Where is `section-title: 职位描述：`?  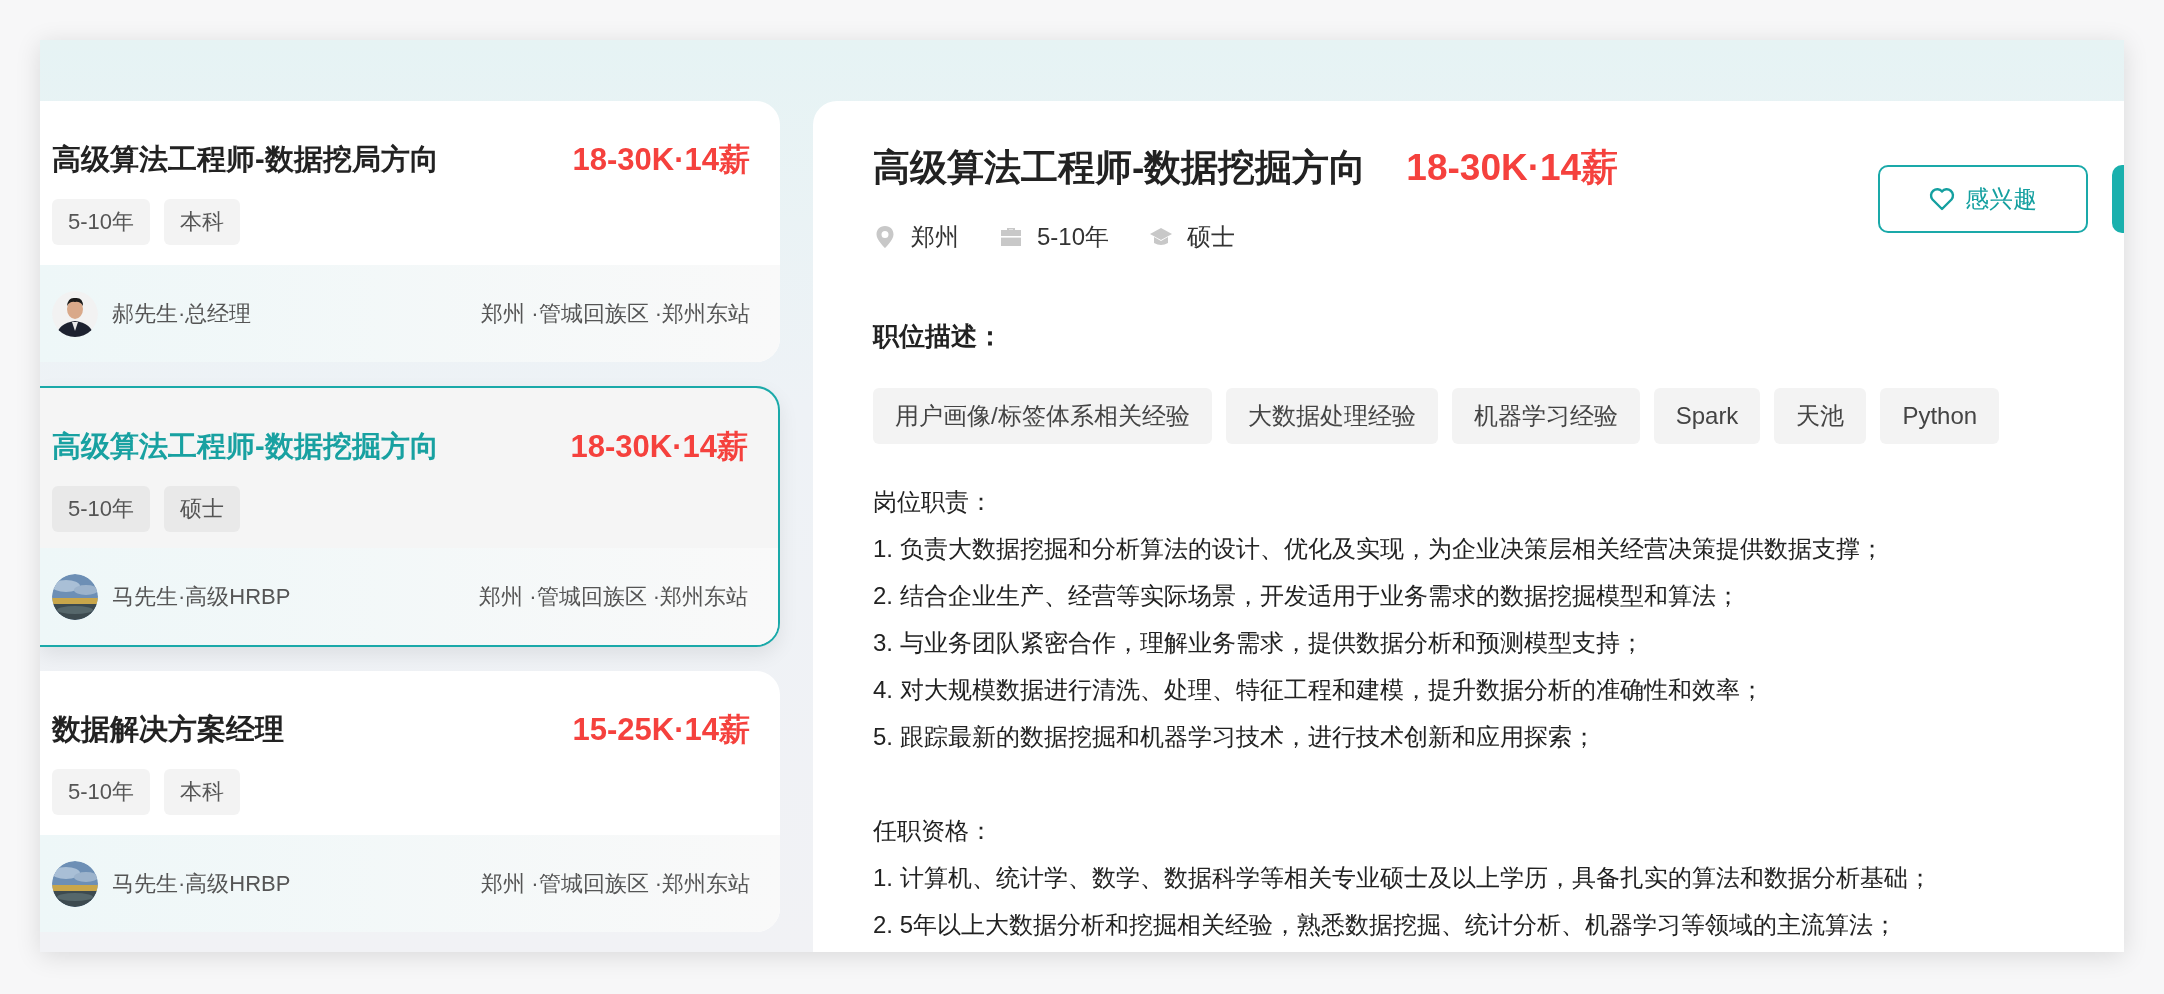
section-title: 职位描述： is located at coordinates (938, 336).